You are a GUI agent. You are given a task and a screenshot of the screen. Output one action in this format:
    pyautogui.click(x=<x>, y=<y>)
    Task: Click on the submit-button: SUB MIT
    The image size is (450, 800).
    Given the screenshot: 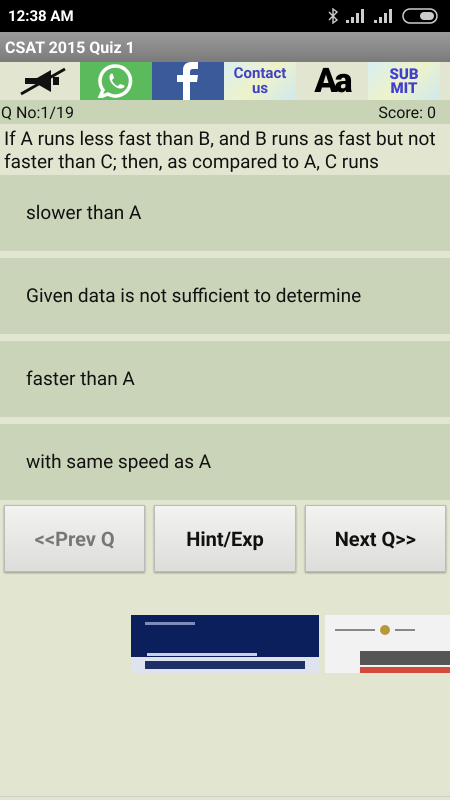 What is the action you would take?
    pyautogui.click(x=404, y=81)
    